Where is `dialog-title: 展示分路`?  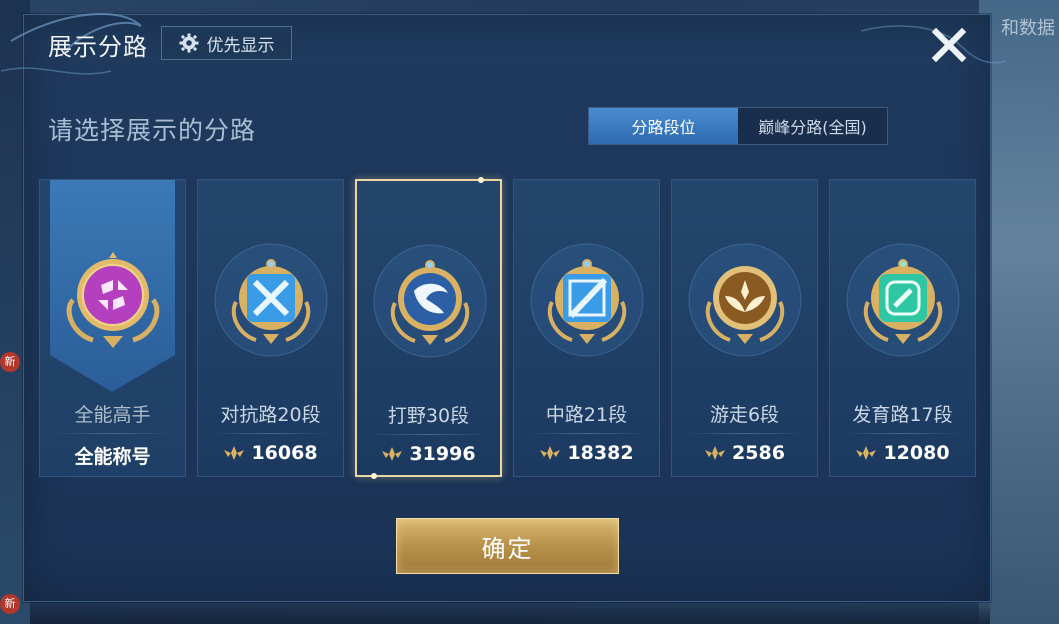
dialog-title: 展示分路 is located at coordinates (98, 47).